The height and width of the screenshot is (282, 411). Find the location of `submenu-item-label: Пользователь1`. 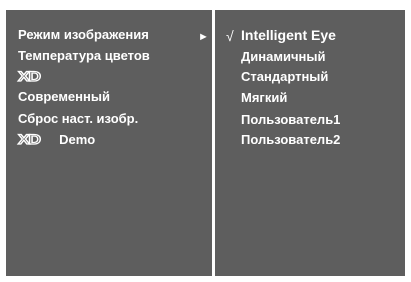

submenu-item-label: Пользователь1 is located at coordinates (291, 119).